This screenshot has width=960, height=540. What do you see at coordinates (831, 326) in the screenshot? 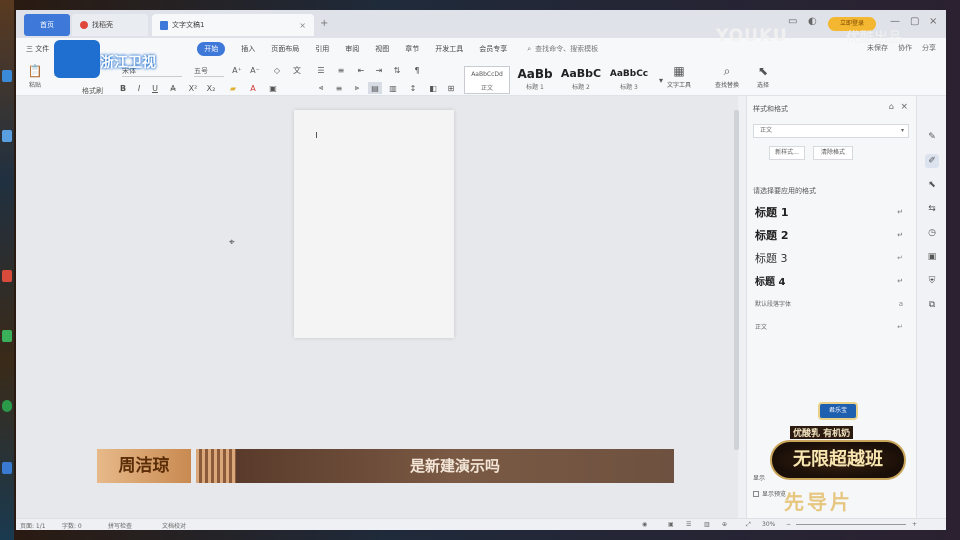
I see `style-list-item-normal: 正文 ↵` at bounding box center [831, 326].